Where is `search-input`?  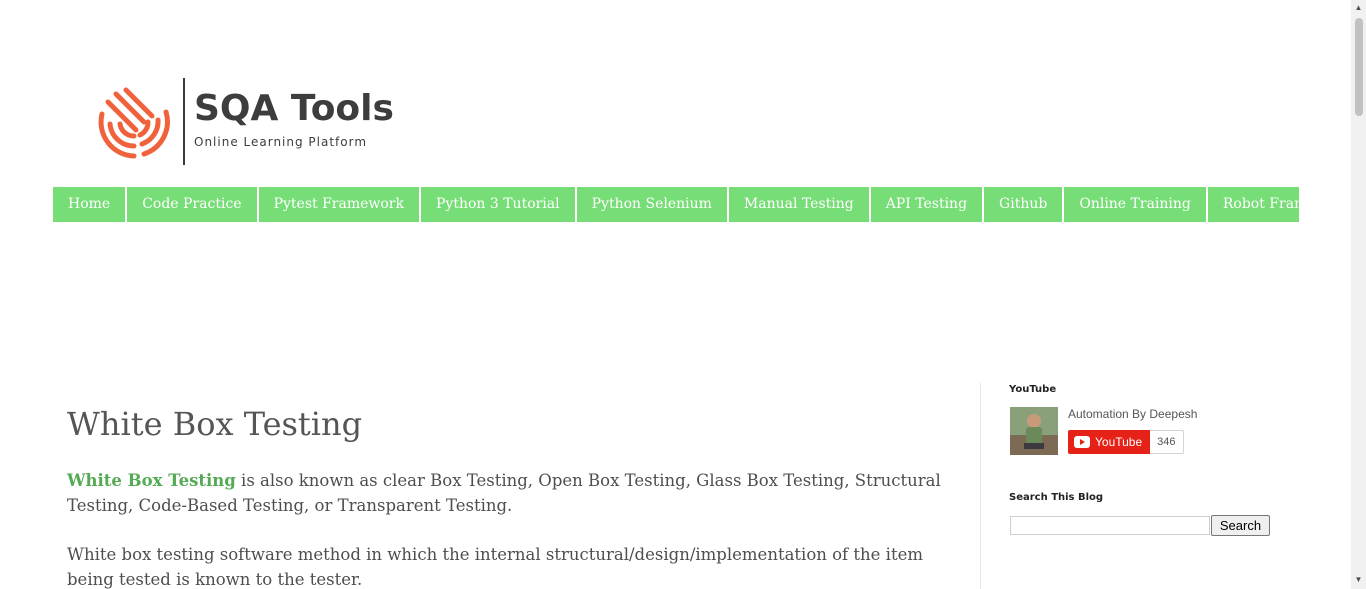
search-input is located at coordinates (1110, 525).